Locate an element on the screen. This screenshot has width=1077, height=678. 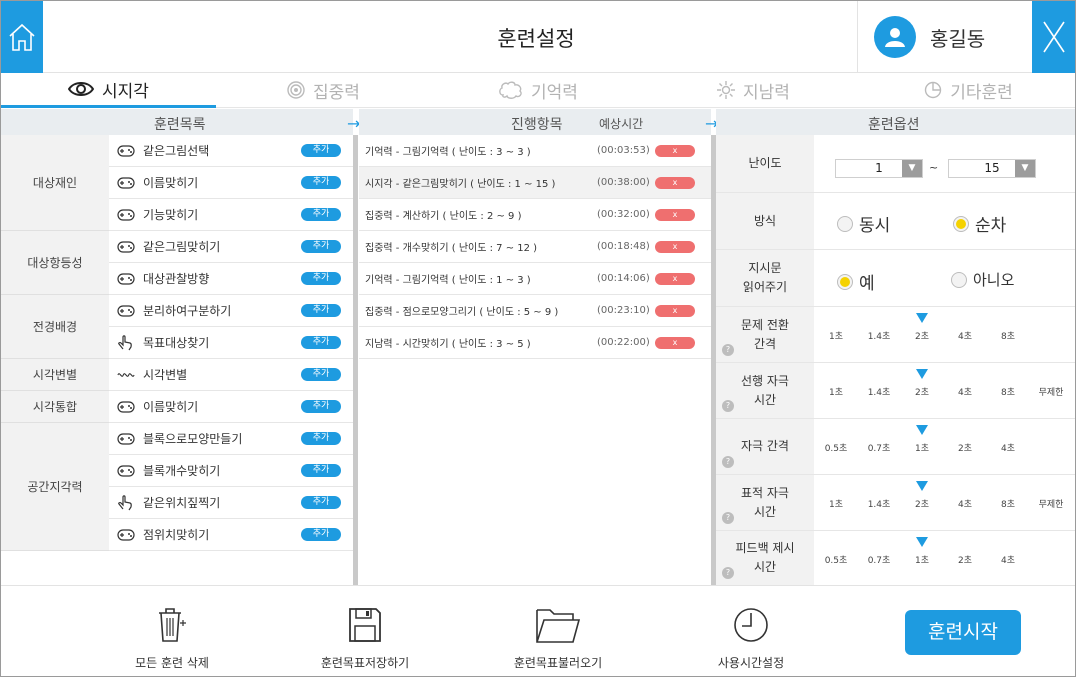
progress-time: (00:32:00) is located at coordinates (623, 214).